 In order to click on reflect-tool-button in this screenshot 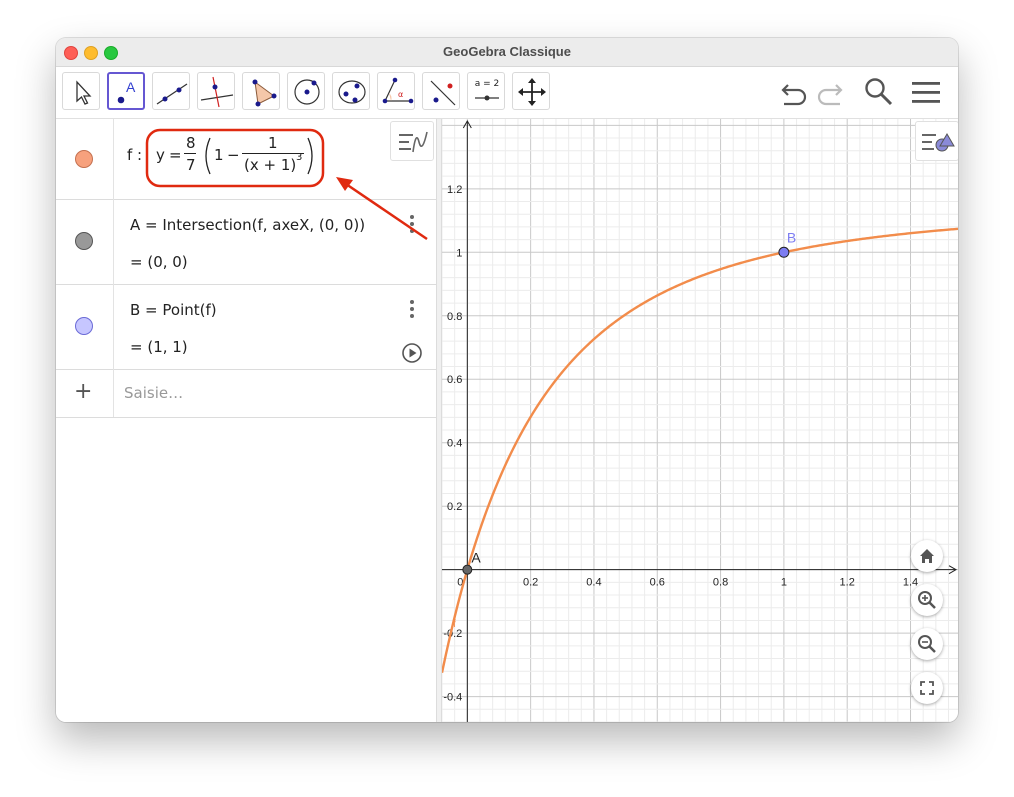, I will do `click(441, 91)`.